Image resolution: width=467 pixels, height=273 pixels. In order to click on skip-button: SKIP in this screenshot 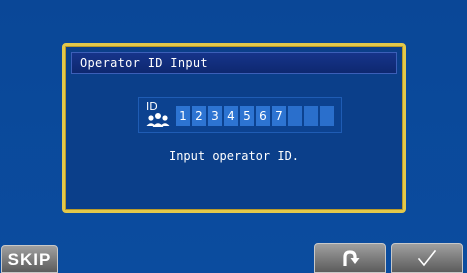, I will do `click(29, 259)`.